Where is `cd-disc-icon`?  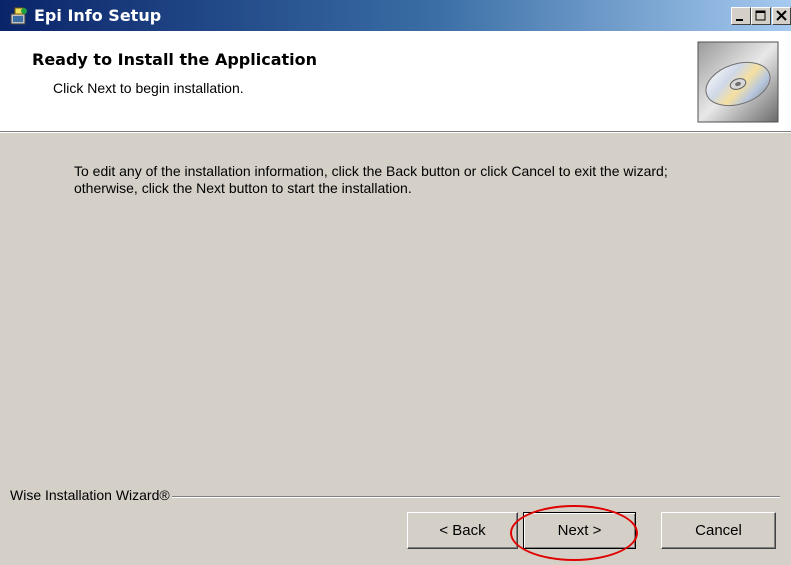
cd-disc-icon is located at coordinates (738, 82).